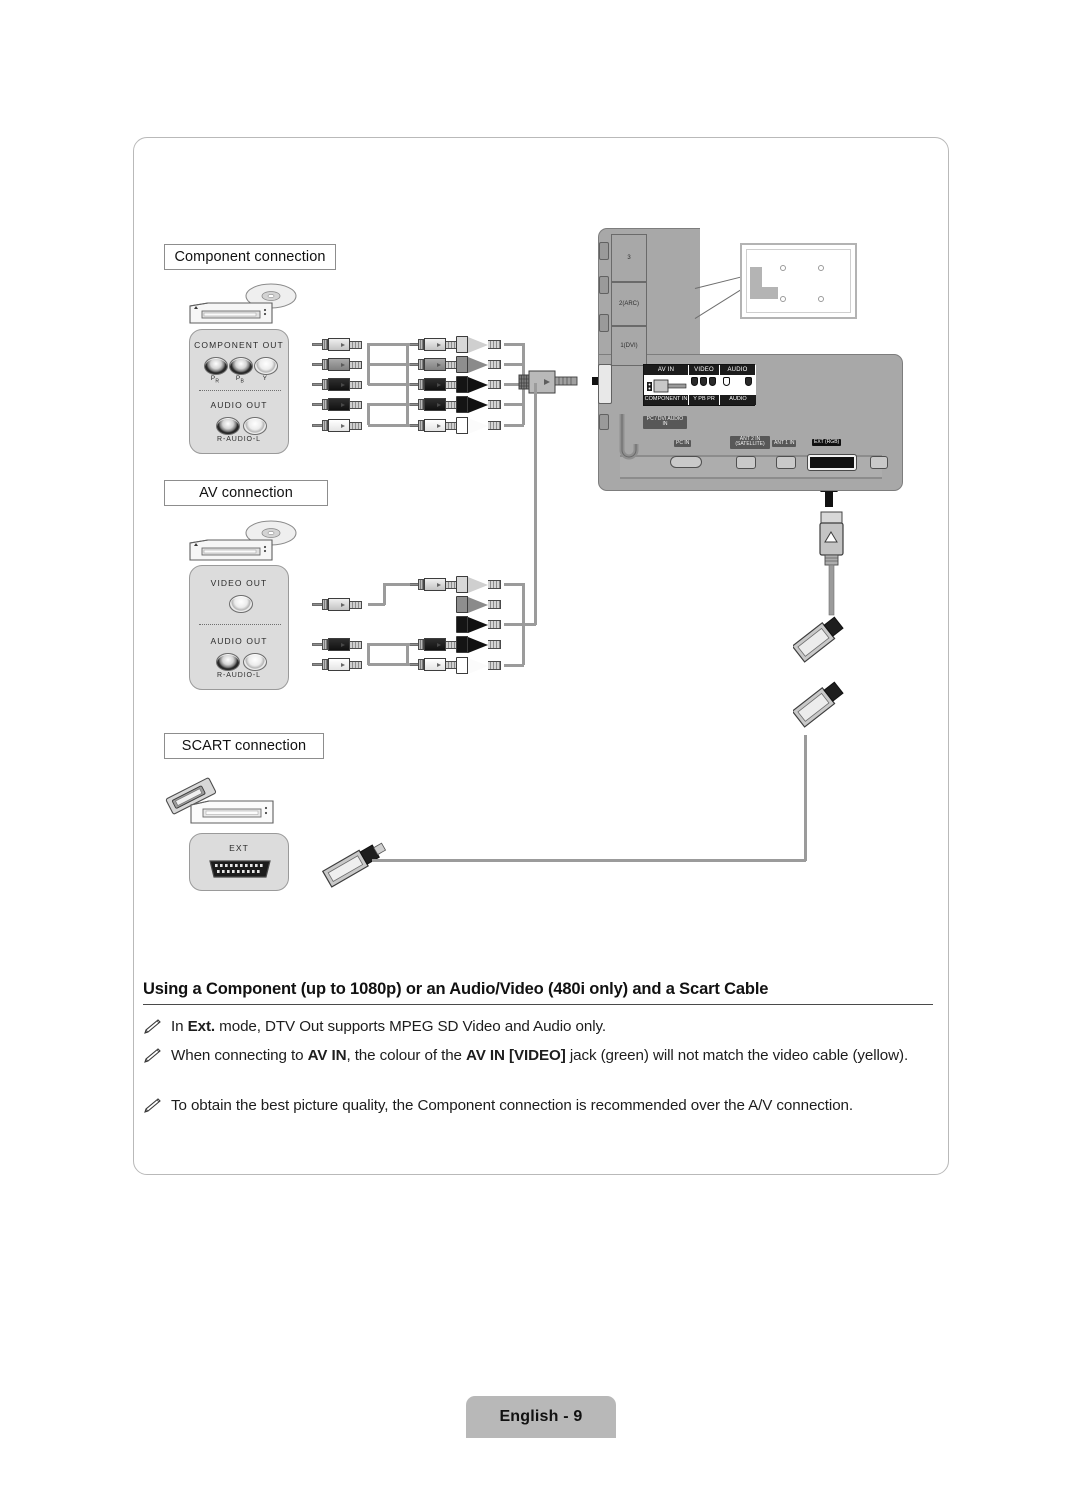 Image resolution: width=1080 pixels, height=1494 pixels. I want to click on section-caption-scart-label: SCART connection, so click(244, 746).